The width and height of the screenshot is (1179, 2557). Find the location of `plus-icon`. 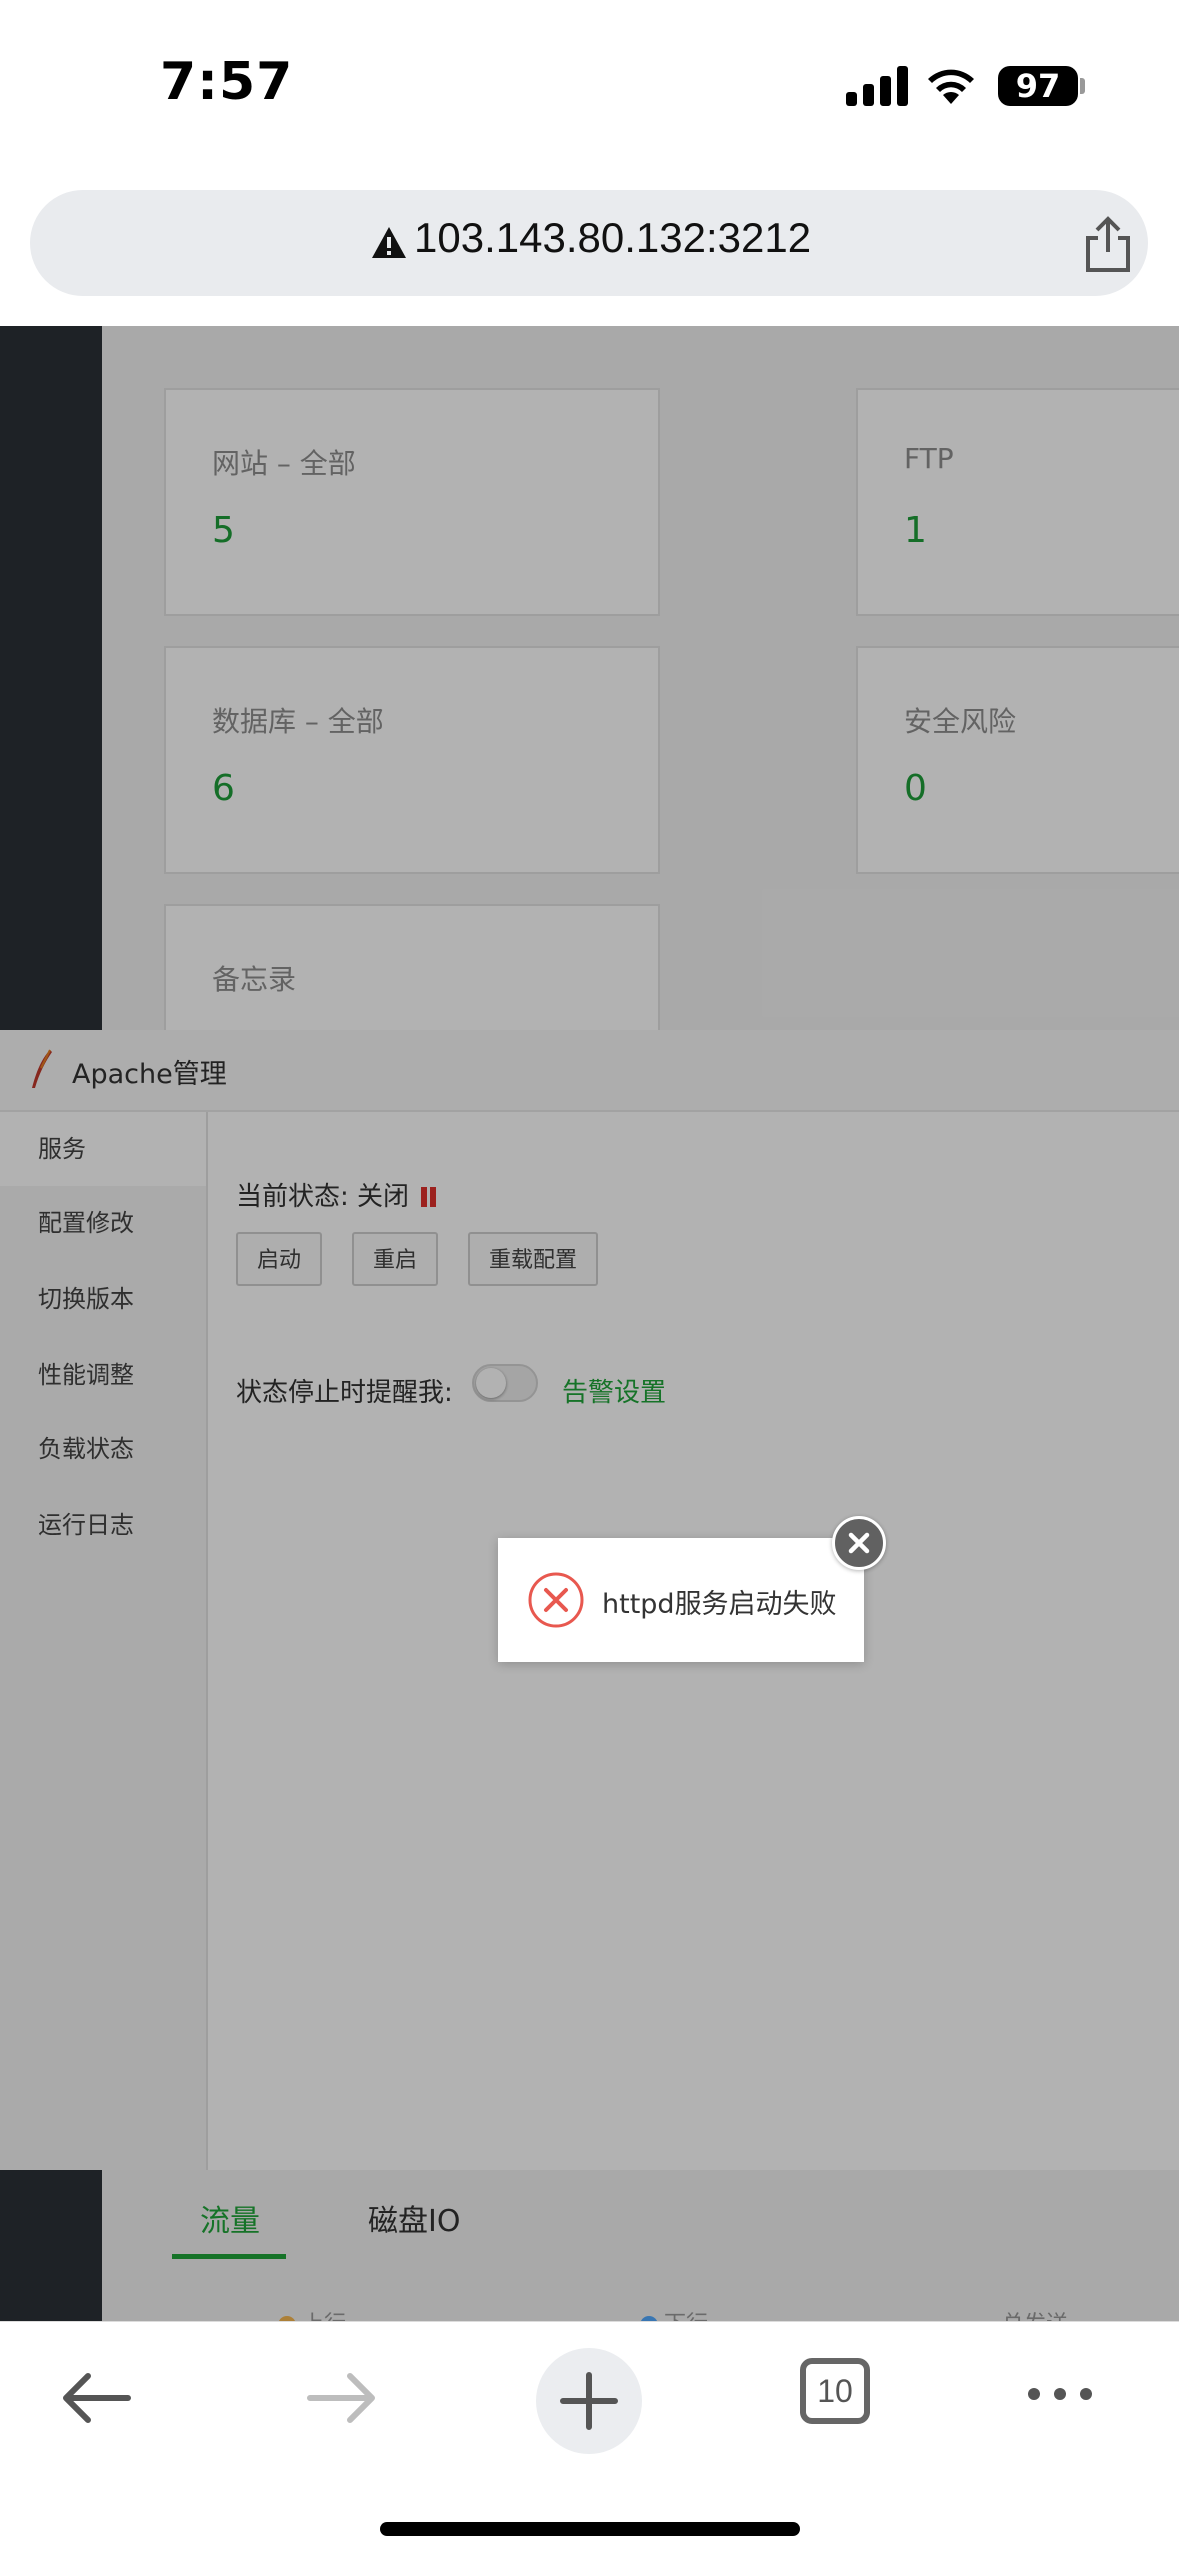

plus-icon is located at coordinates (589, 2401).